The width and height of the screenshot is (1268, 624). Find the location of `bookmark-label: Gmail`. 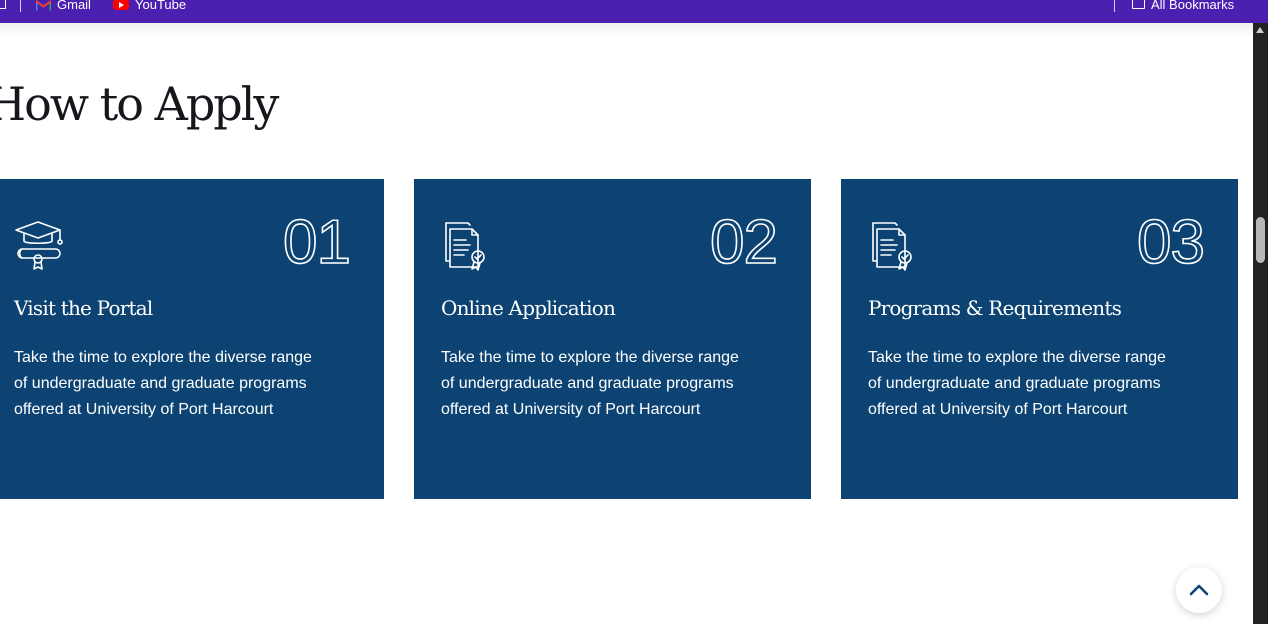

bookmark-label: Gmail is located at coordinates (74, 6).